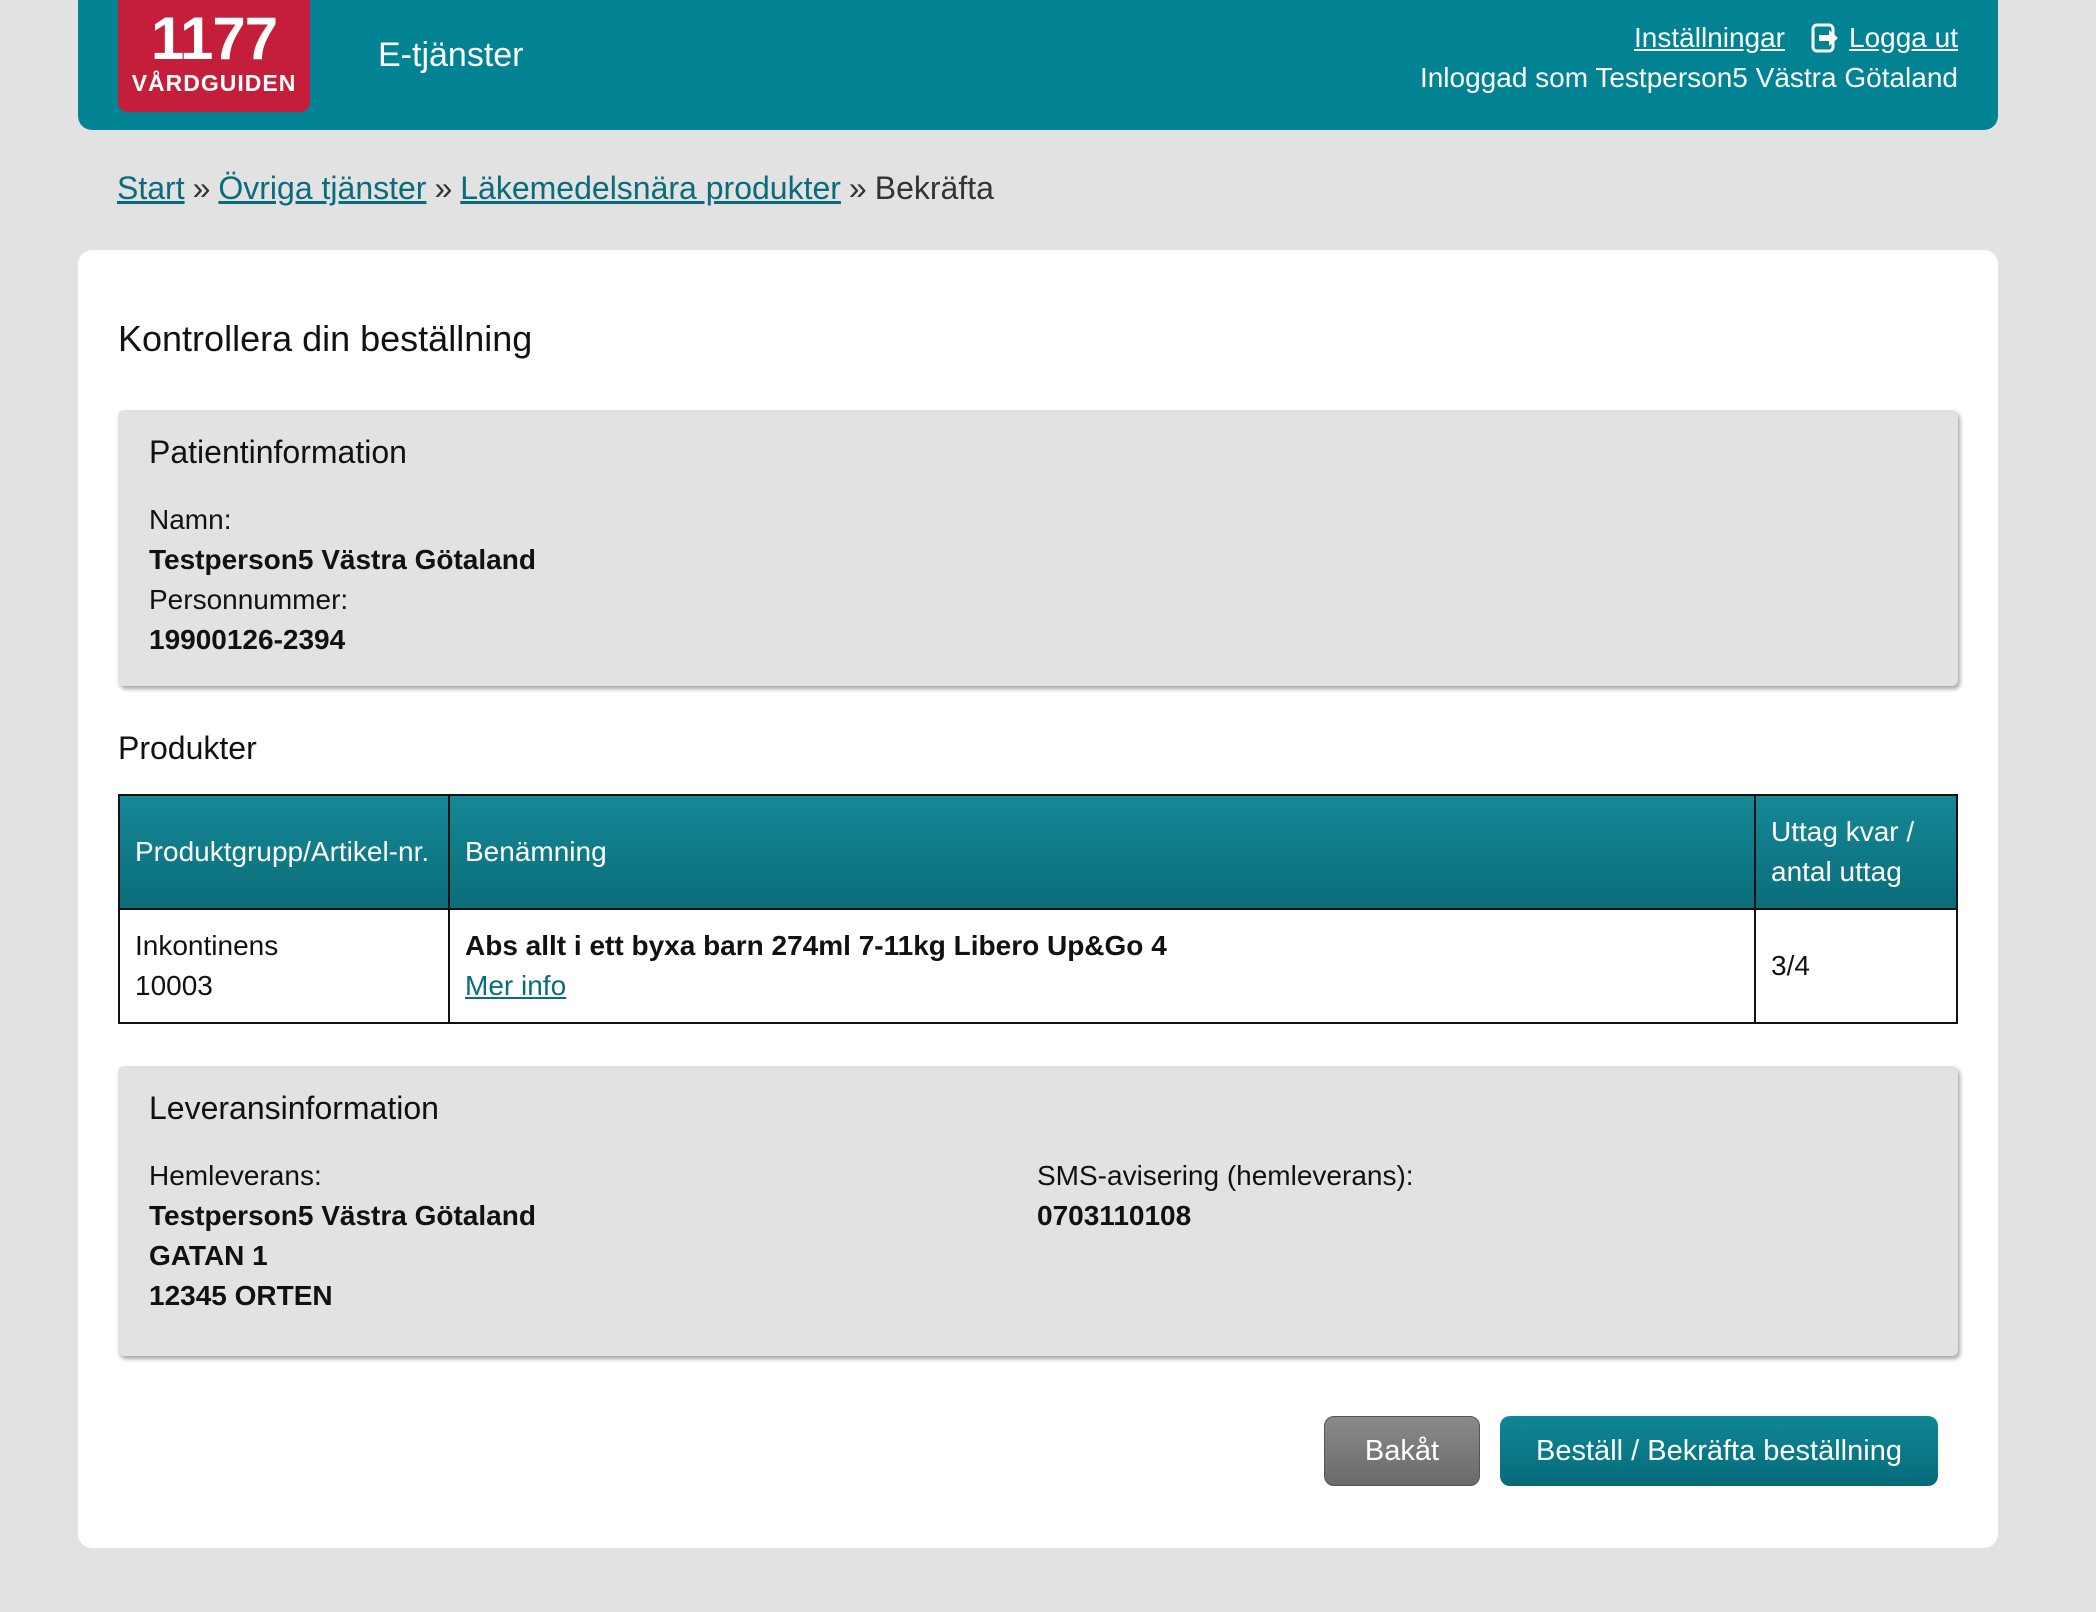 The image size is (2096, 1612). What do you see at coordinates (1856, 852) in the screenshot?
I see `column-header-withdrawals: Uttag kvar / antal uttag` at bounding box center [1856, 852].